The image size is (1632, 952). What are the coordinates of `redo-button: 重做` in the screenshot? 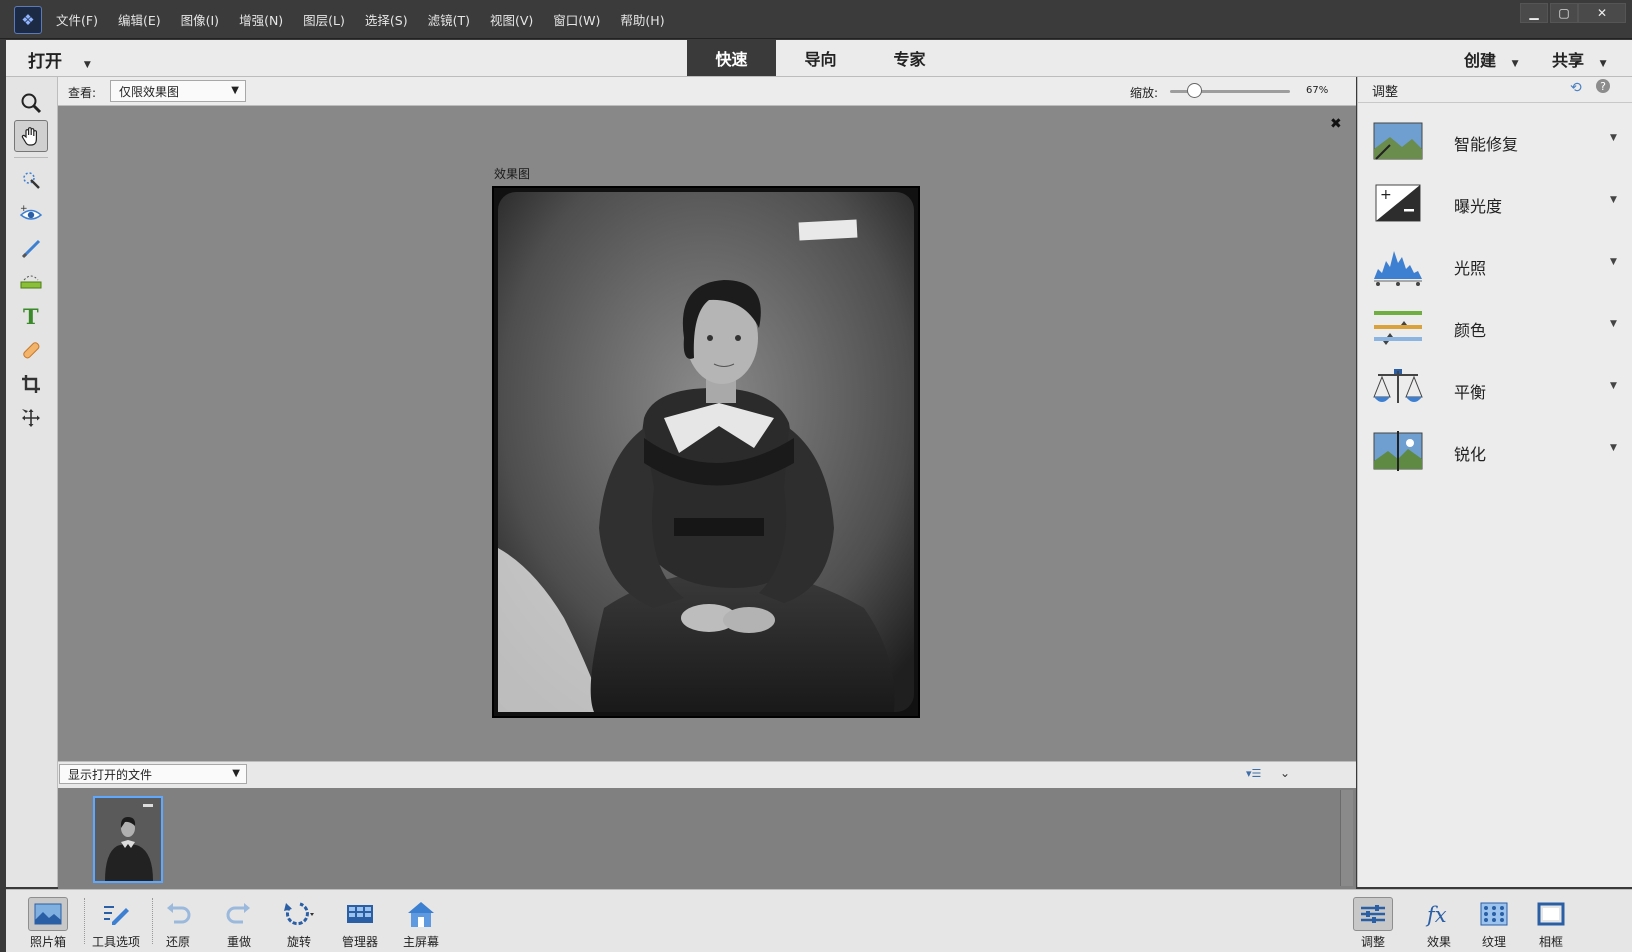 It's located at (239, 921).